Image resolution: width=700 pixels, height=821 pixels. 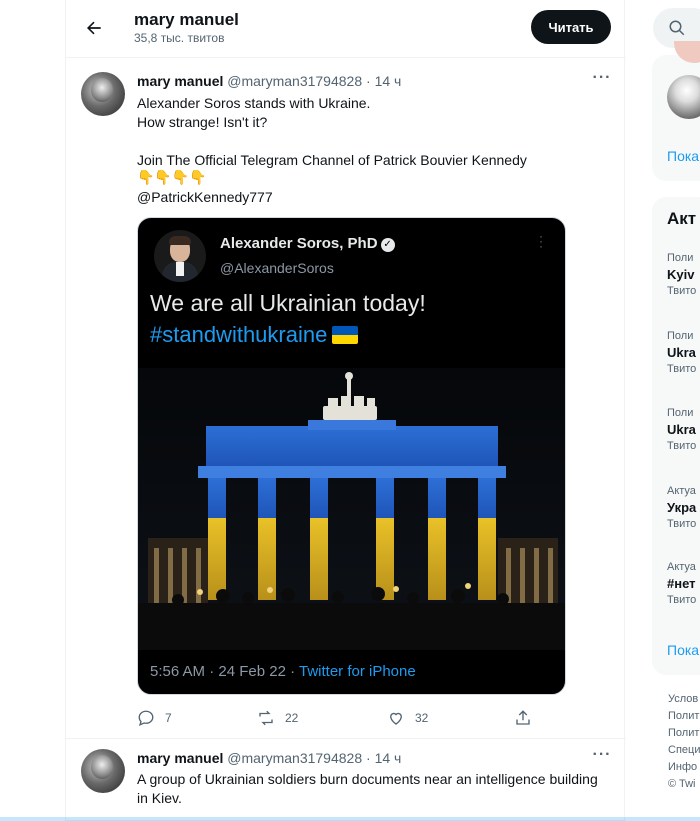 I want to click on tweet-actions: 7 22 32, so click(x=347, y=719).